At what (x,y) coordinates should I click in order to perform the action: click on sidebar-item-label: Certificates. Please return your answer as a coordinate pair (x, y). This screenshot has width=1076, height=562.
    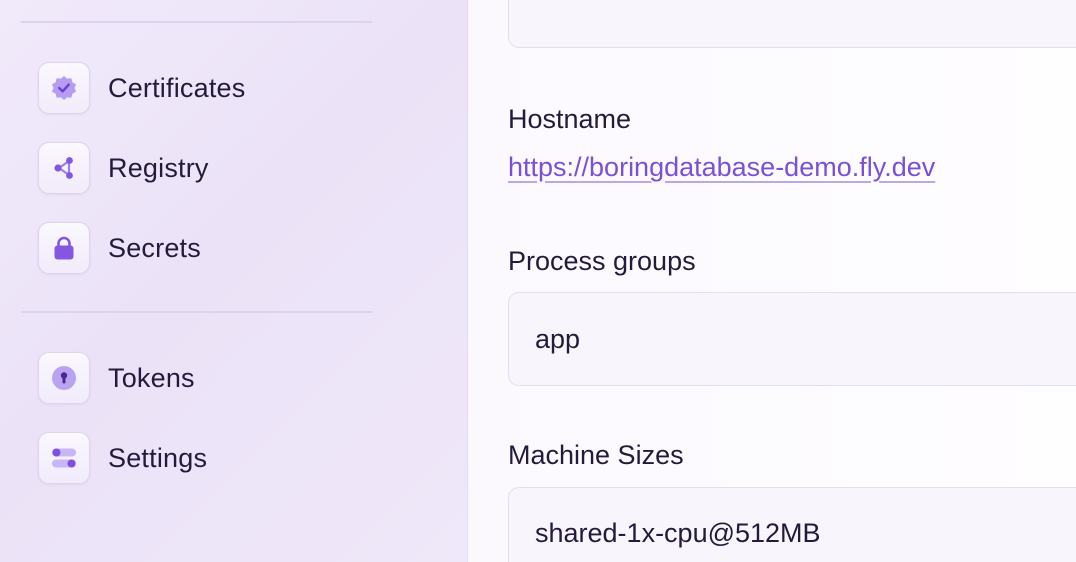
    Looking at the image, I should click on (177, 87).